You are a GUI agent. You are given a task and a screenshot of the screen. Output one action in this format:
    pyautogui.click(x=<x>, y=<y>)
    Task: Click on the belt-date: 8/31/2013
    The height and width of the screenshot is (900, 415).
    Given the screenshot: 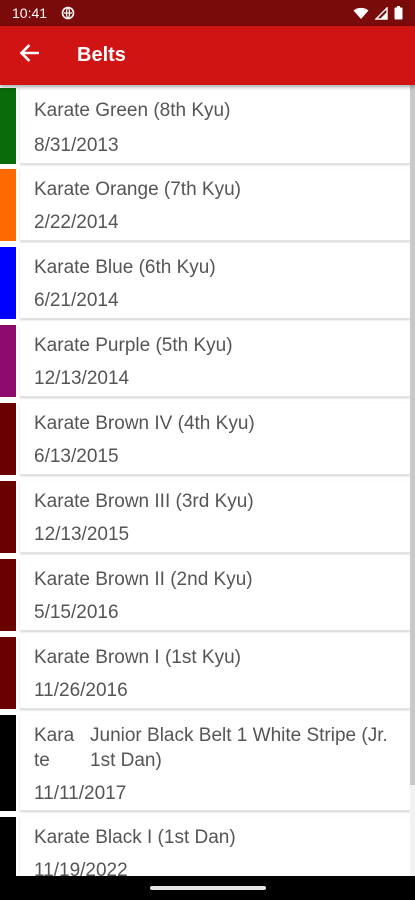 What is the action you would take?
    pyautogui.click(x=76, y=145)
    